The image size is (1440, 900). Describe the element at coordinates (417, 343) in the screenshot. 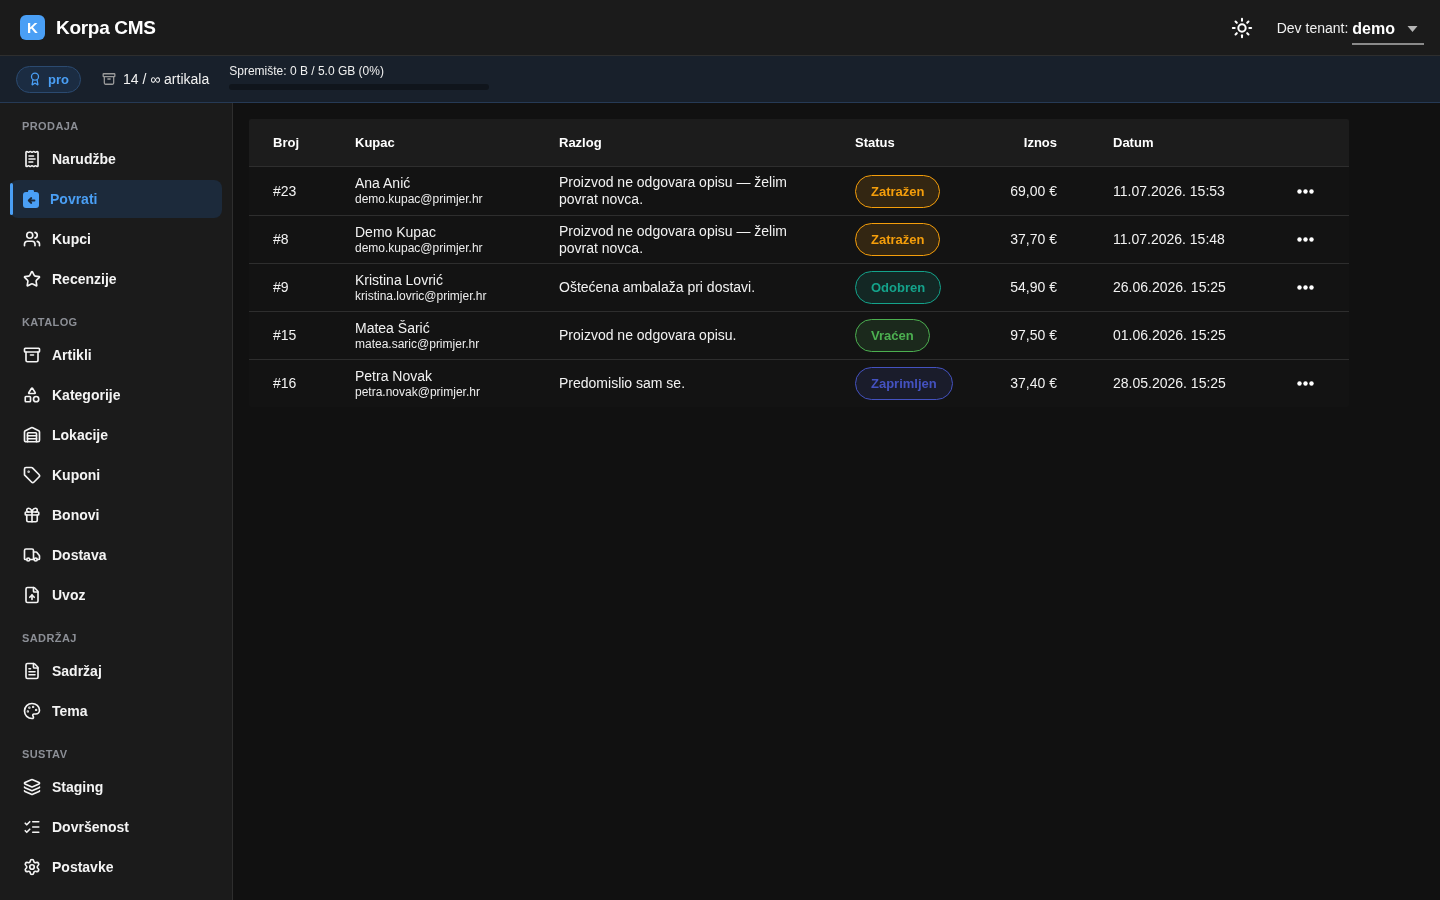

I see `customer-email: matea.saric@primjer.hr` at that location.